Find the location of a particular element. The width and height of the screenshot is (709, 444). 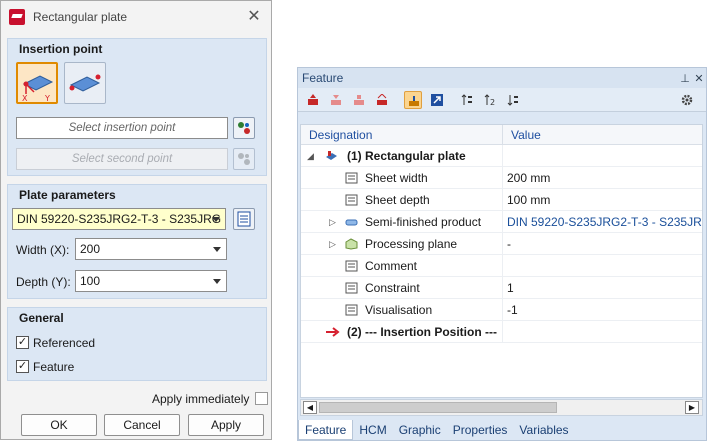

feature-toolbar: 2 is located at coordinates (502, 100).